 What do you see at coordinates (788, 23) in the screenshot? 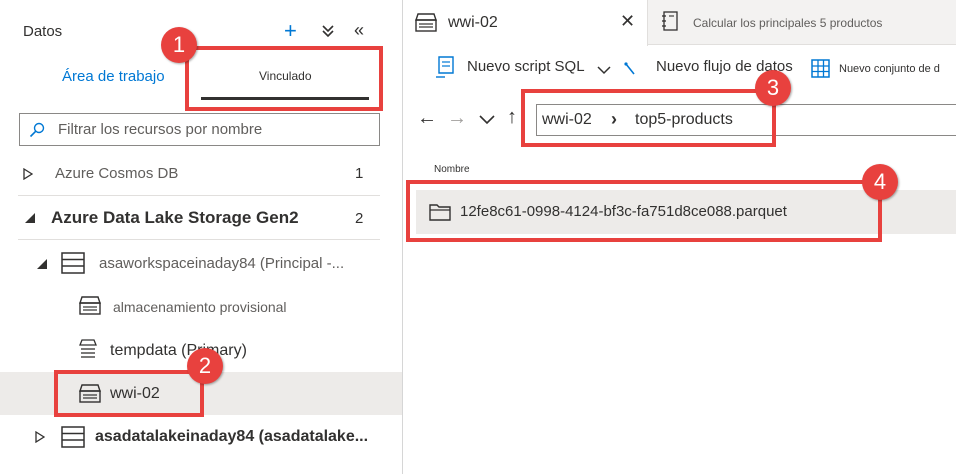
I see `tab-label: Calcular los principales 5 productos` at bounding box center [788, 23].